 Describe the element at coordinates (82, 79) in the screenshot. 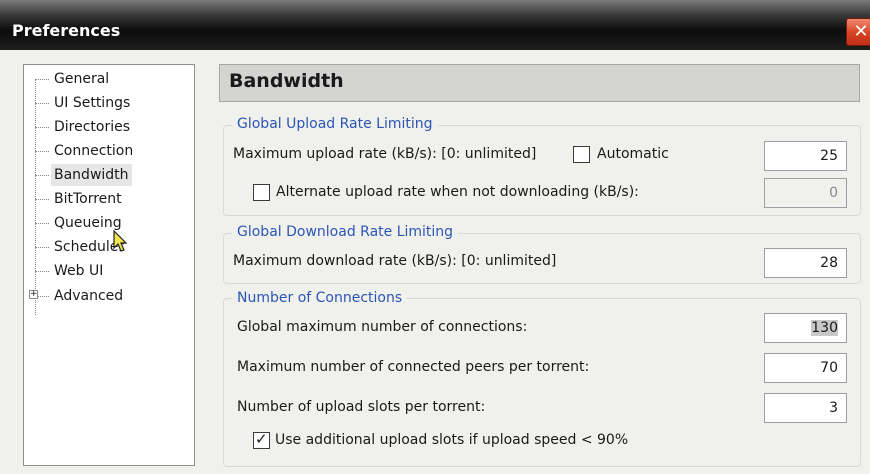

I see `sidebar-item-label: General` at that location.